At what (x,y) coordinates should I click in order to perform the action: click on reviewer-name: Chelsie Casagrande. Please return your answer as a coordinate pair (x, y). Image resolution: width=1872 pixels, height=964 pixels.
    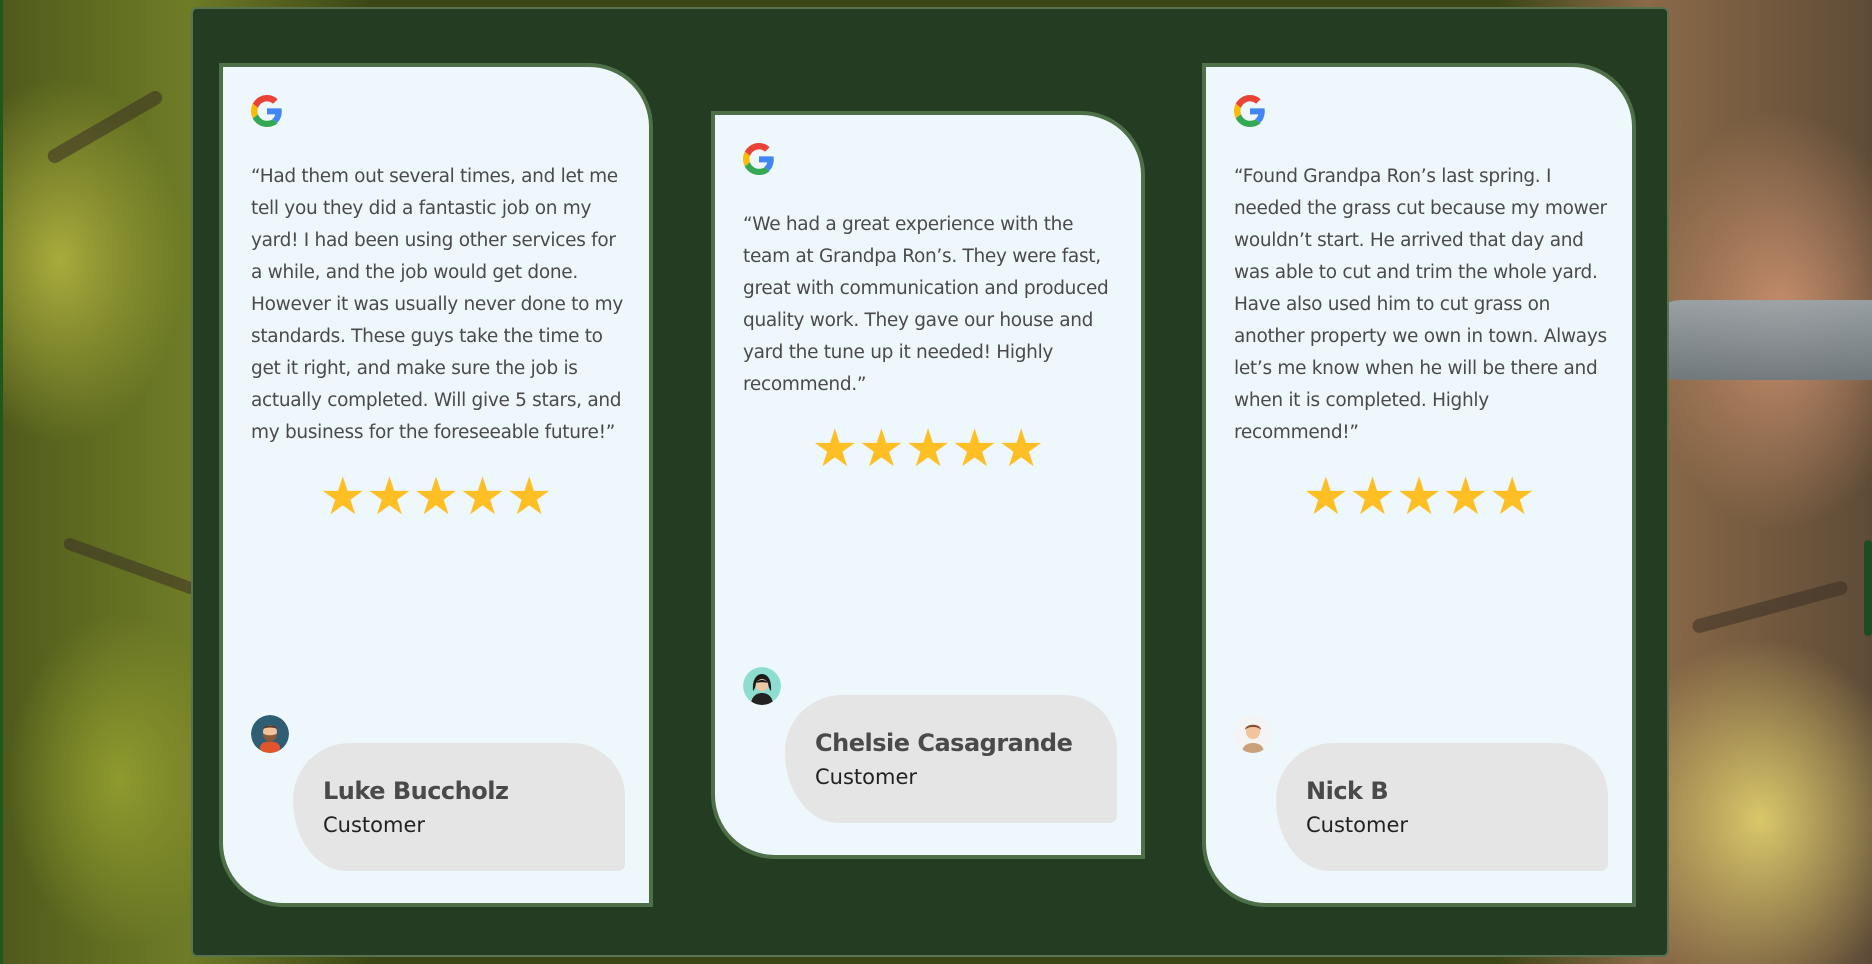
    Looking at the image, I should click on (944, 743).